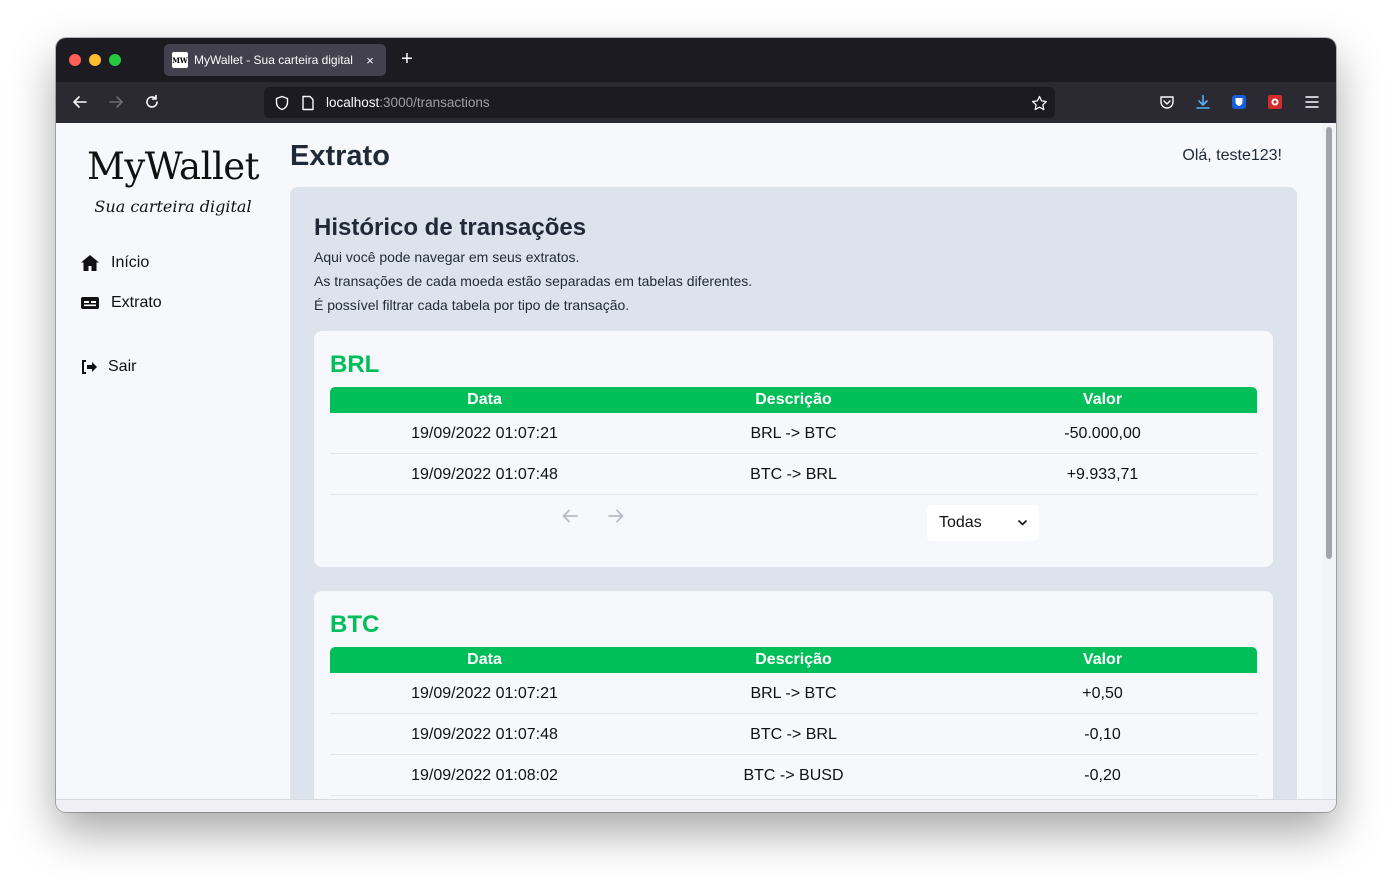  Describe the element at coordinates (136, 302) in the screenshot. I see `sidebar-item-label: Extrato` at that location.